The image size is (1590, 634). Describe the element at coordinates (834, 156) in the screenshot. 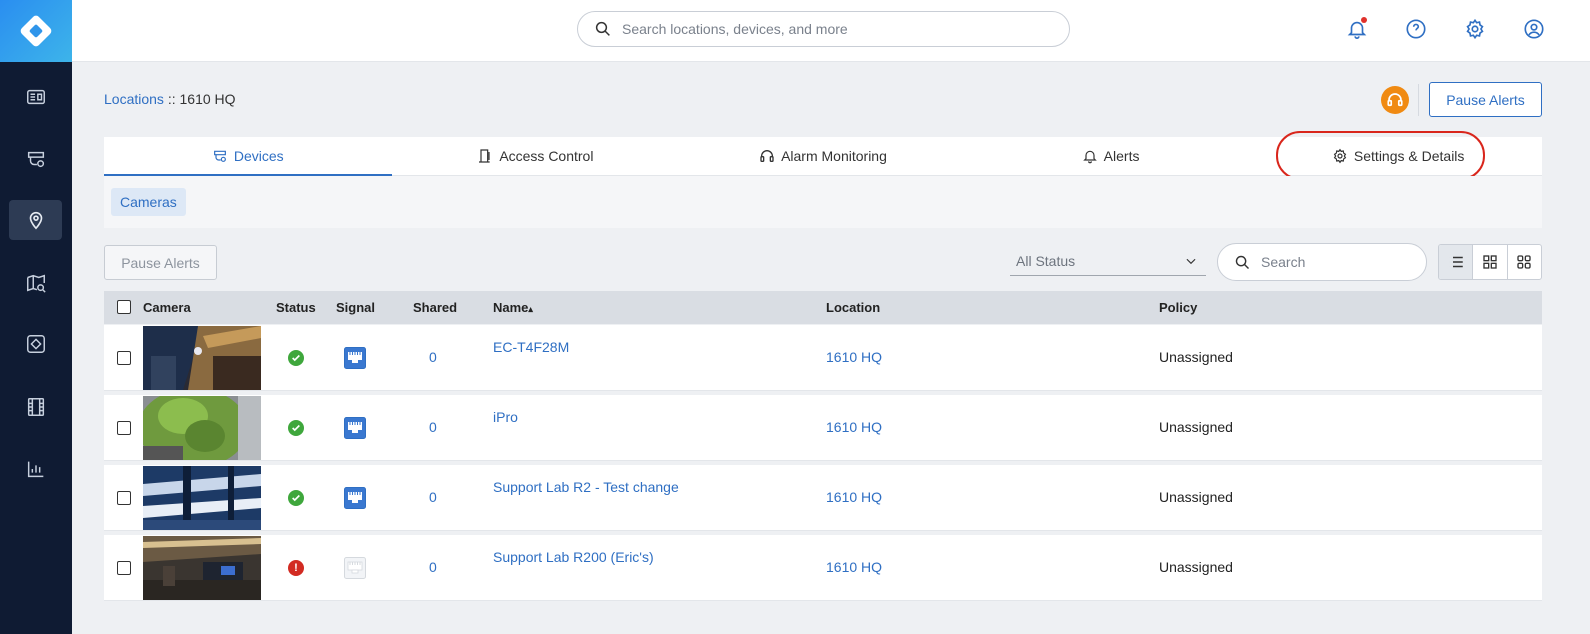

I see `tab-alarm-monitoring-label: Alarm Monitoring` at that location.